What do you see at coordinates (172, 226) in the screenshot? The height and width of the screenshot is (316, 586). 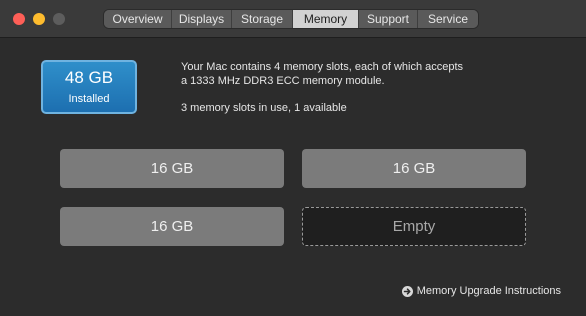 I see `memory-slot-3: 16 GB` at bounding box center [172, 226].